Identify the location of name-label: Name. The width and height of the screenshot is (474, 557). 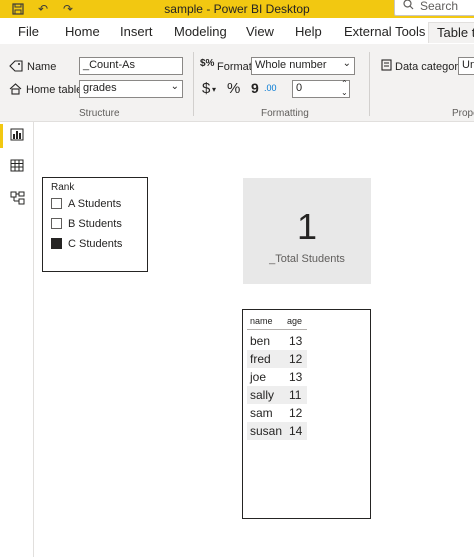
(42, 67).